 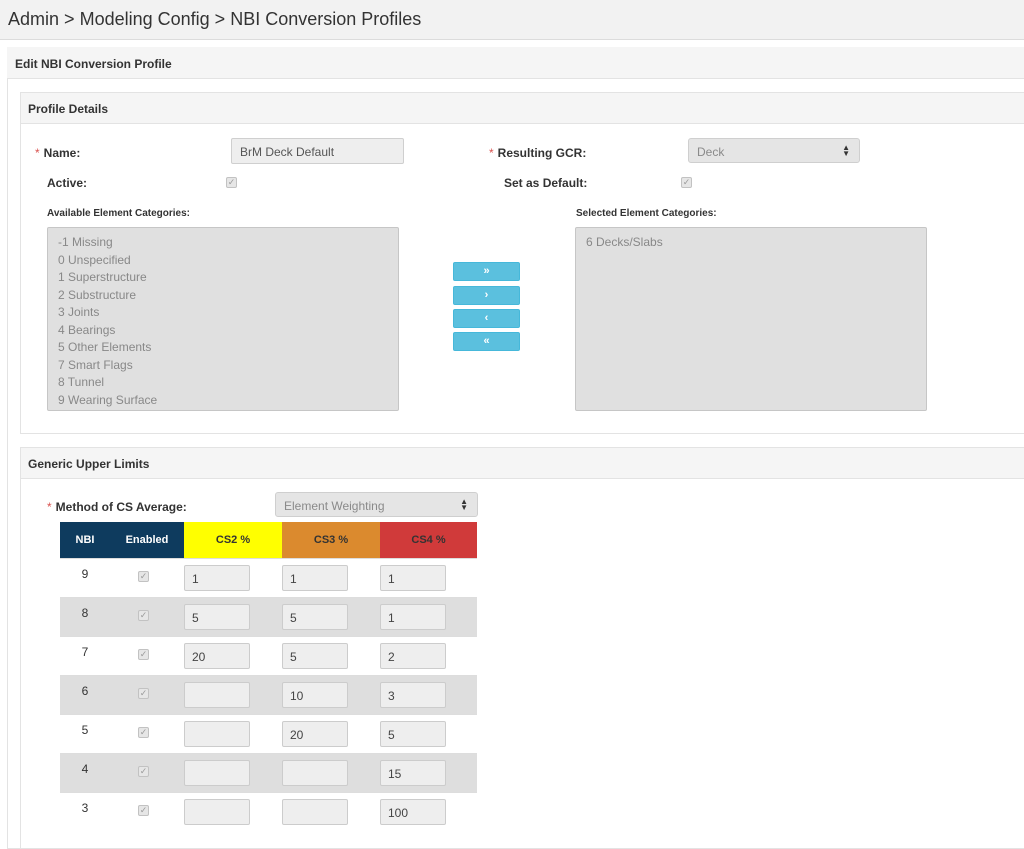 I want to click on column-header-cs4: CS4 %, so click(x=428, y=540).